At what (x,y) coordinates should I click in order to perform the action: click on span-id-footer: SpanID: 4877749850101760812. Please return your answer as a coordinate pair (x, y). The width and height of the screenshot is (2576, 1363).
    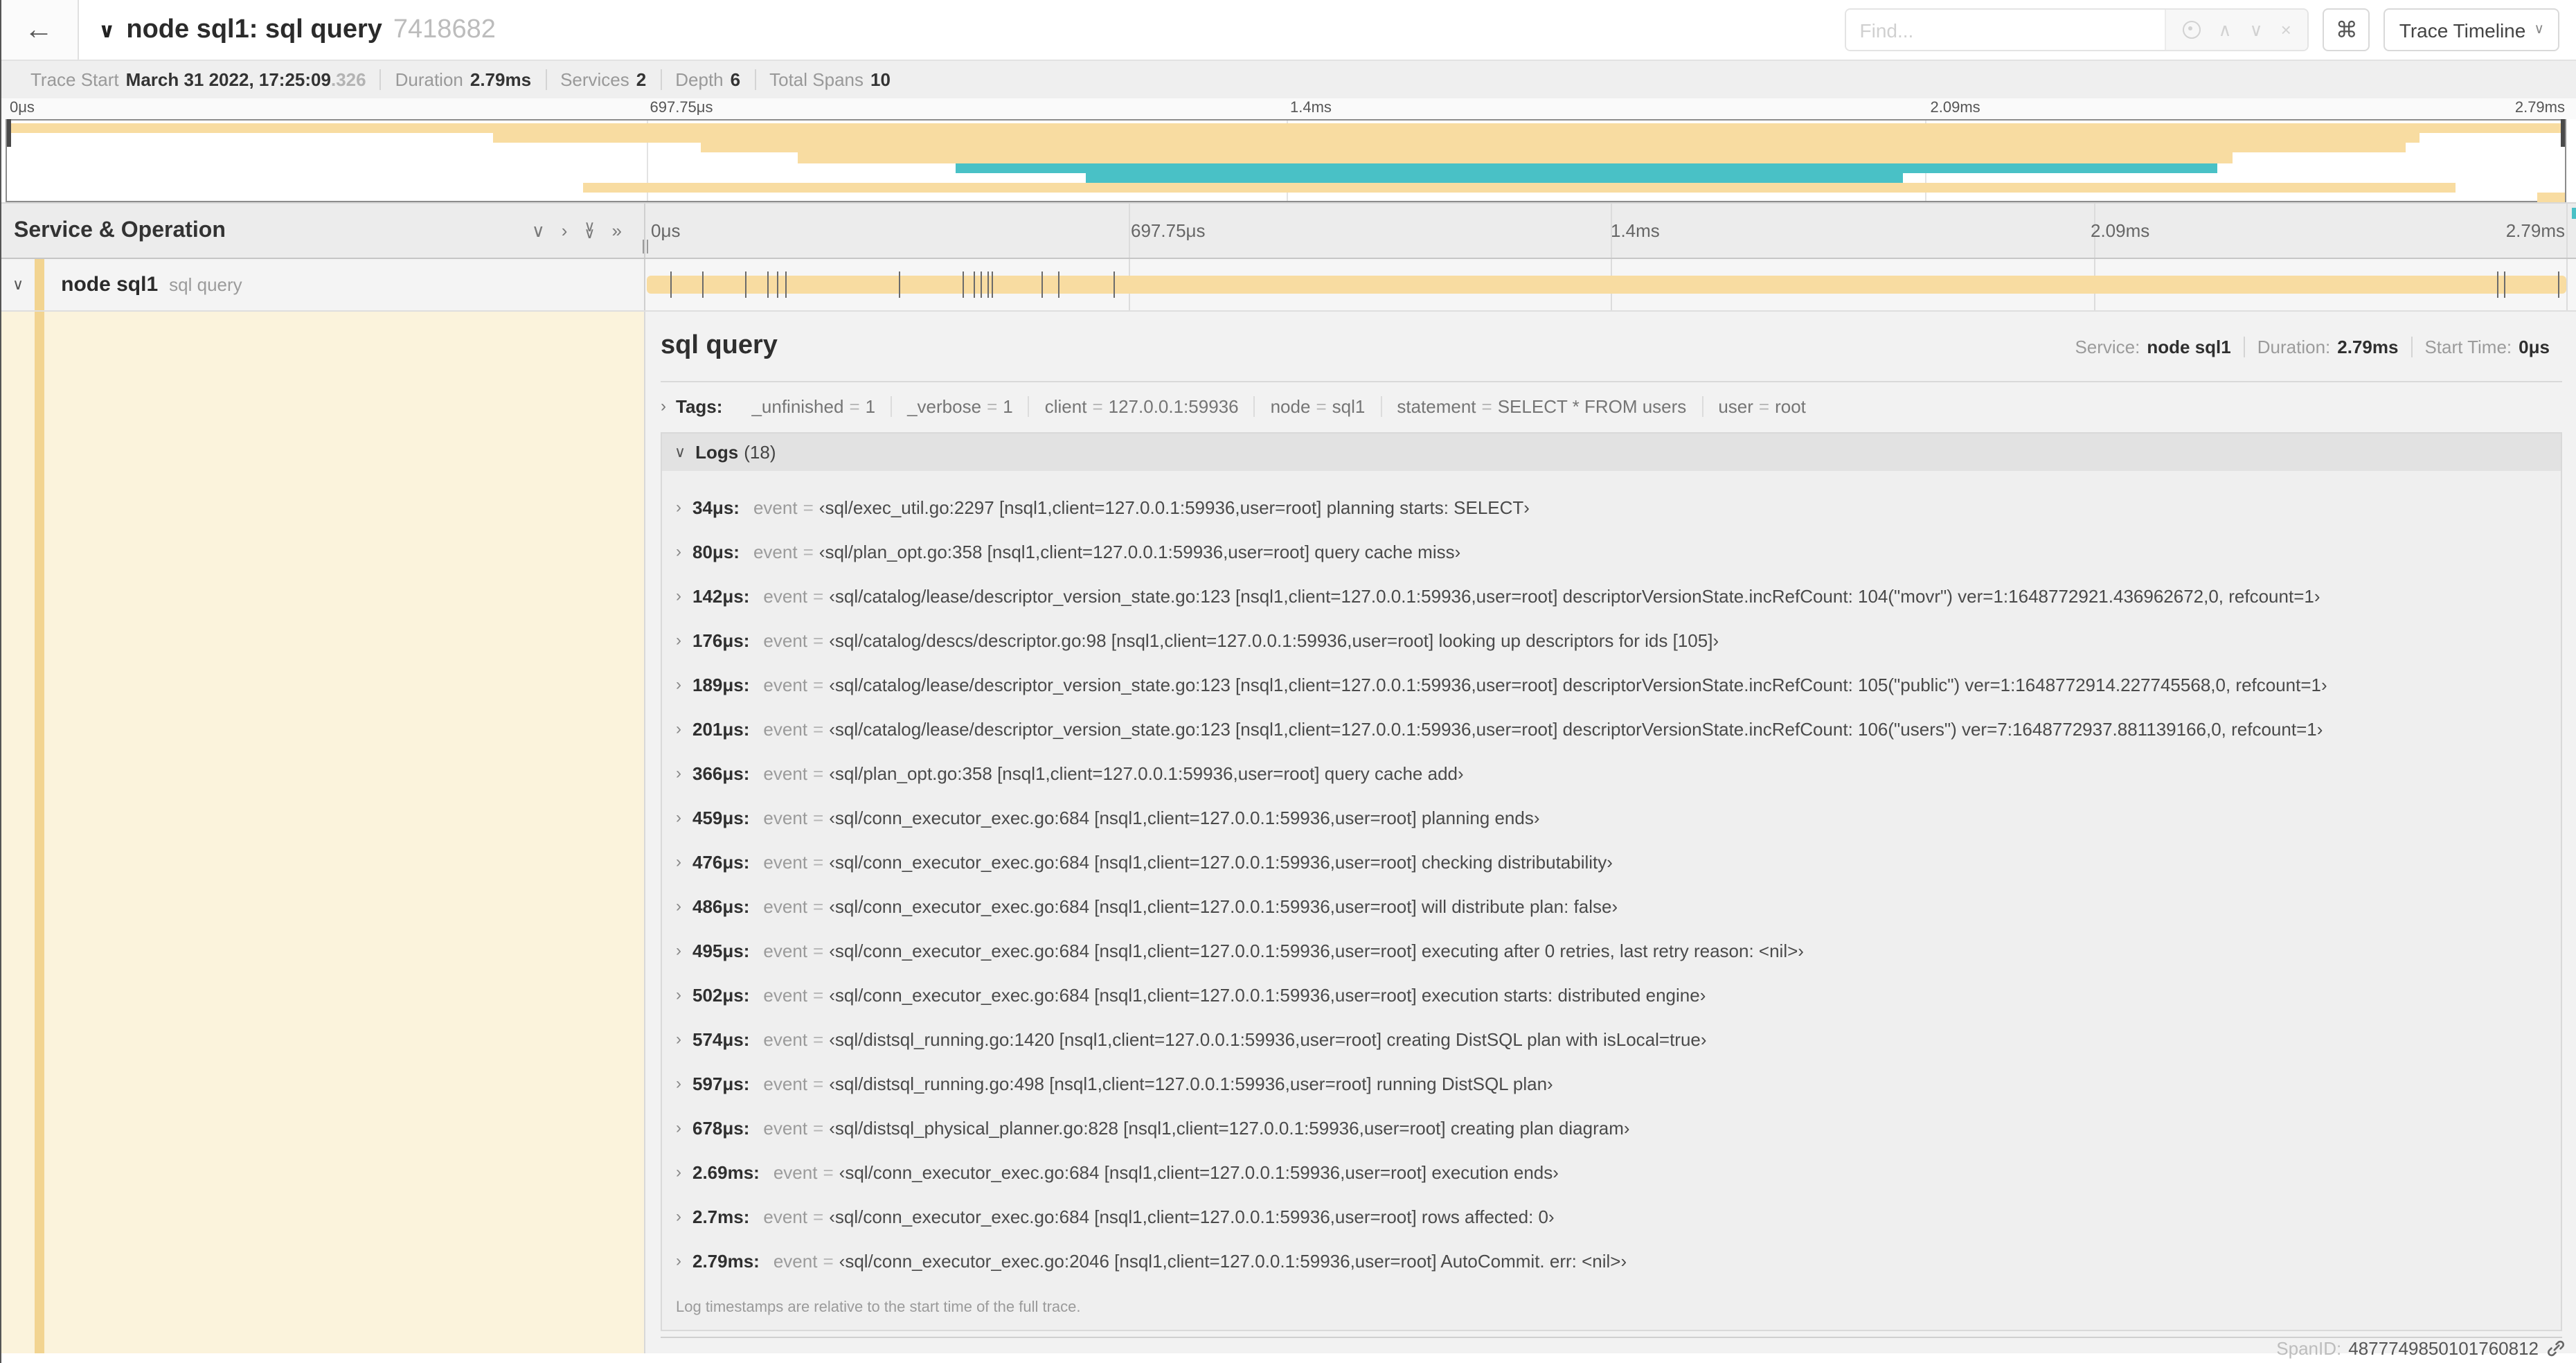
    Looking at the image, I should click on (1611, 1348).